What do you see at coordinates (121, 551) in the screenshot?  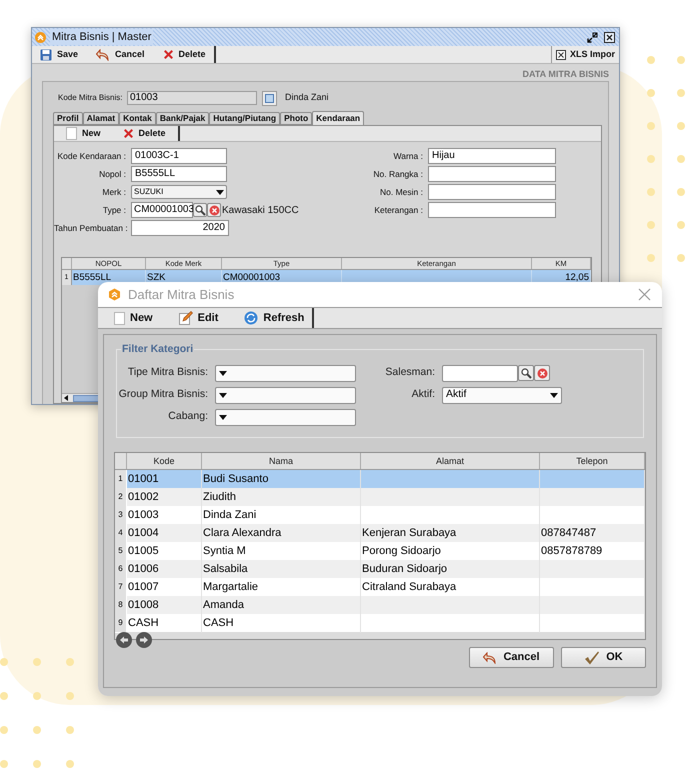 I see `row-number: 5` at bounding box center [121, 551].